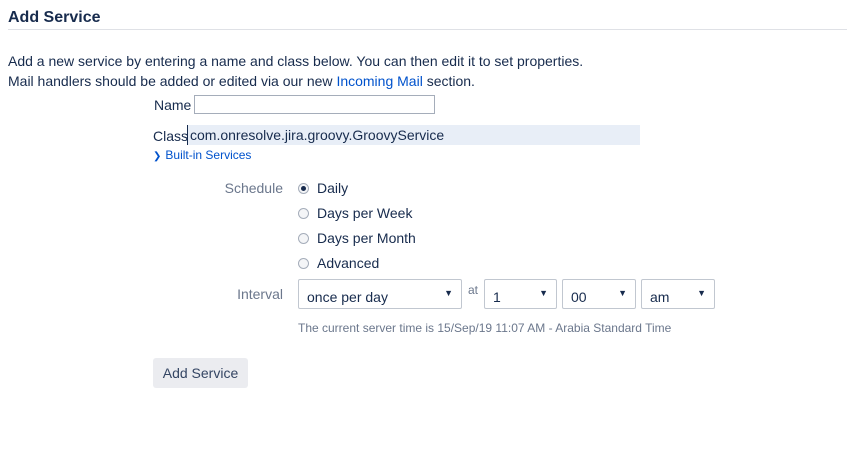 The height and width of the screenshot is (456, 847). I want to click on schedule-option-days-per-week: Days per Week, so click(355, 213).